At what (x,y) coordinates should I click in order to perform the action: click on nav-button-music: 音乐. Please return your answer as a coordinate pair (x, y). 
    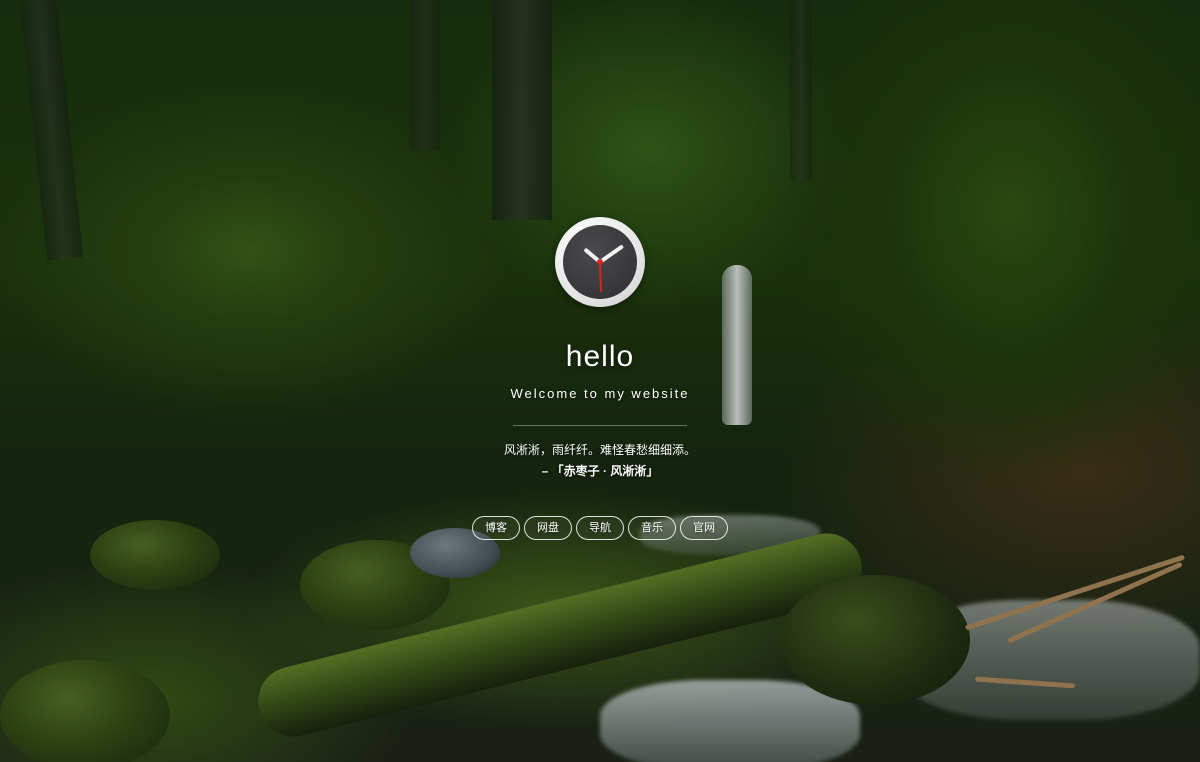
    Looking at the image, I should click on (652, 528).